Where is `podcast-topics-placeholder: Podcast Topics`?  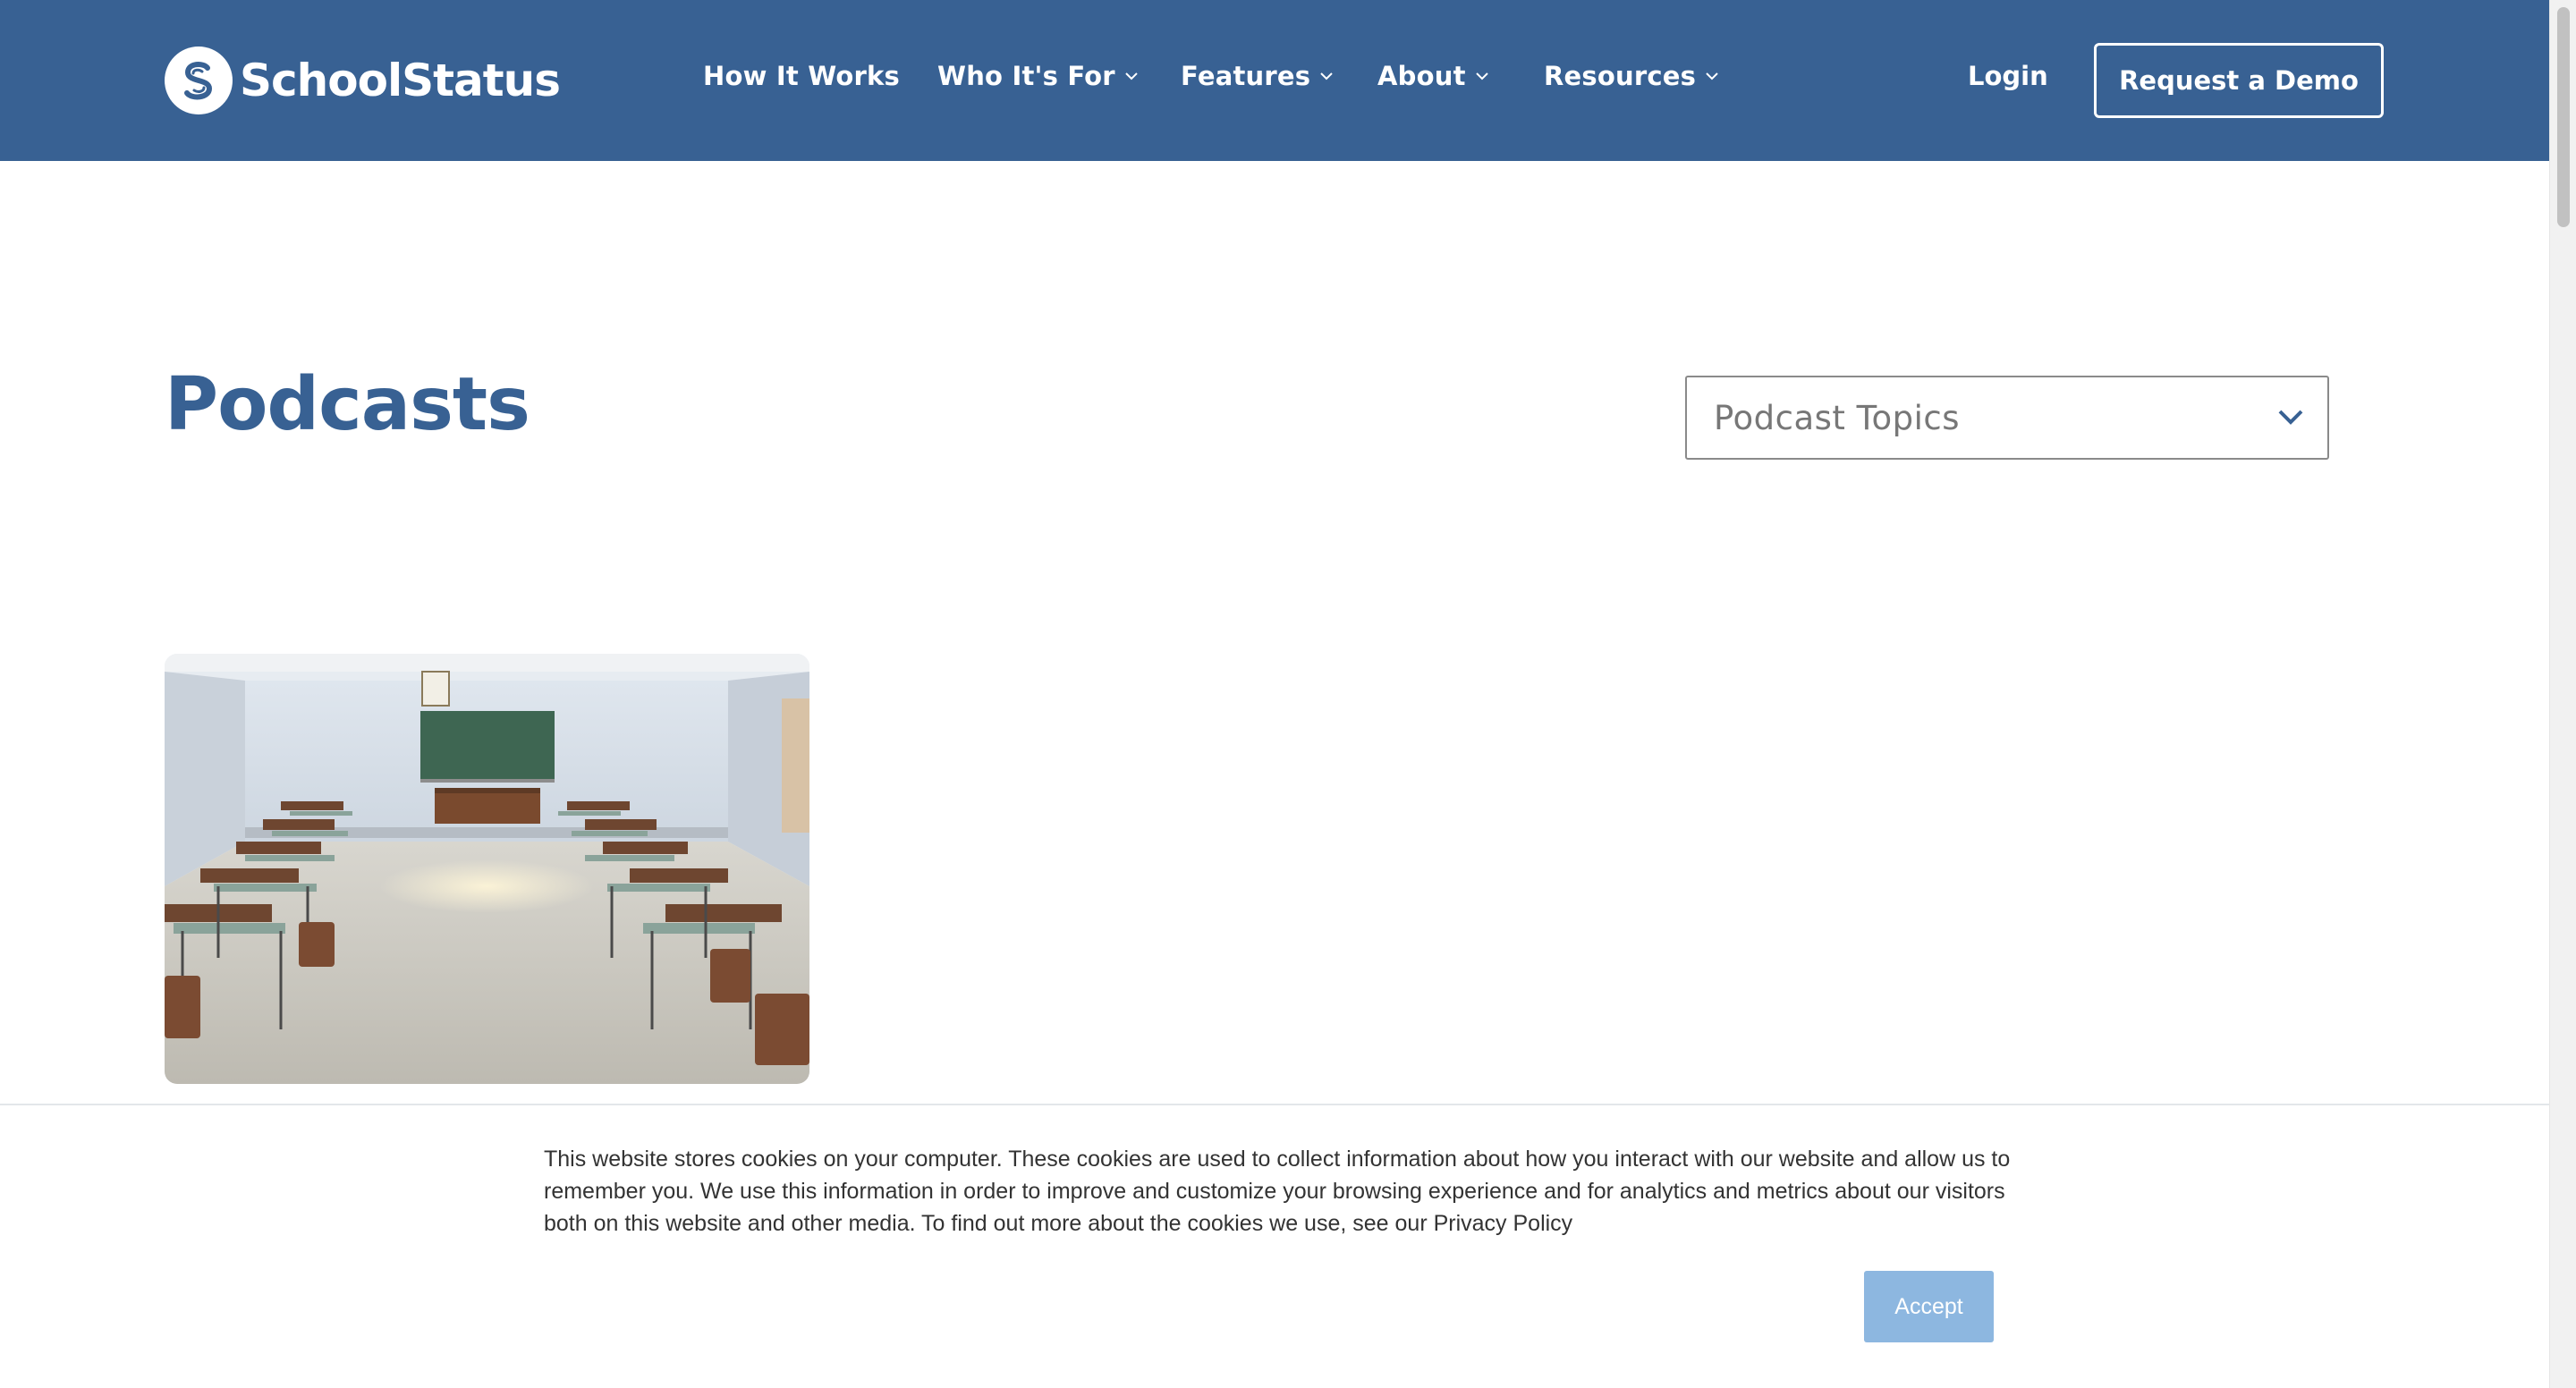 podcast-topics-placeholder: Podcast Topics is located at coordinates (1837, 418).